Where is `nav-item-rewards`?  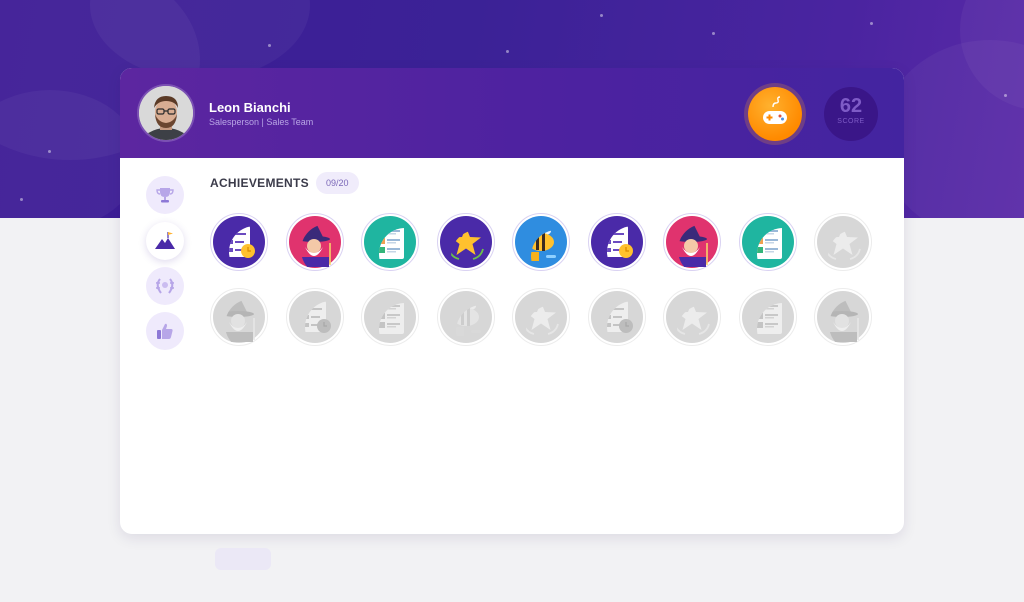
nav-item-rewards is located at coordinates (165, 286).